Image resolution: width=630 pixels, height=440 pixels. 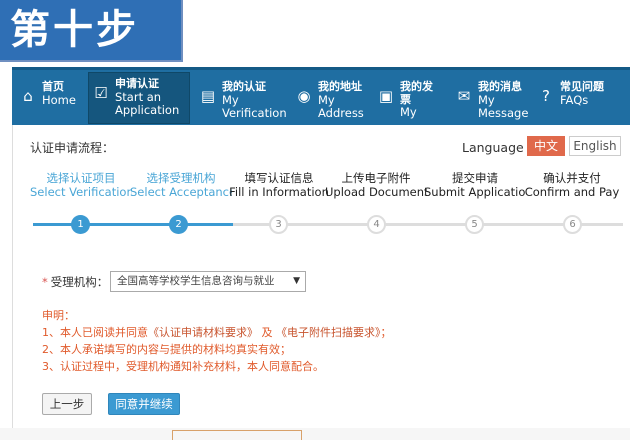 What do you see at coordinates (595, 146) in the screenshot?
I see `language-english-button: English` at bounding box center [595, 146].